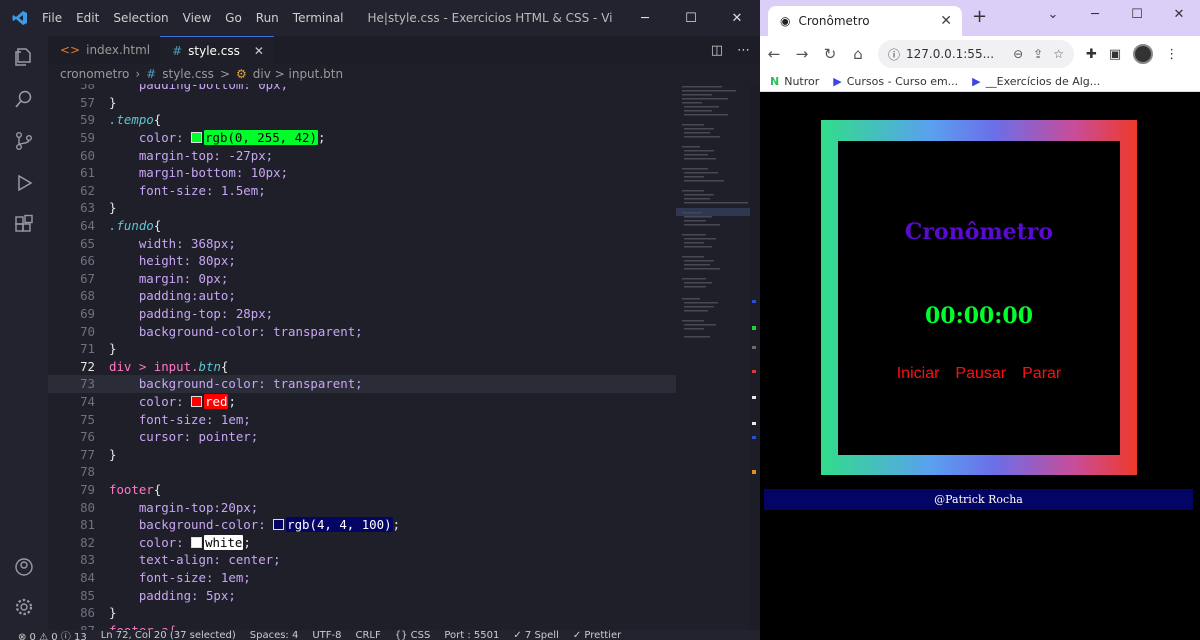 The image size is (1200, 640). I want to click on code-line: 85 padding: 5px;, so click(362, 595).